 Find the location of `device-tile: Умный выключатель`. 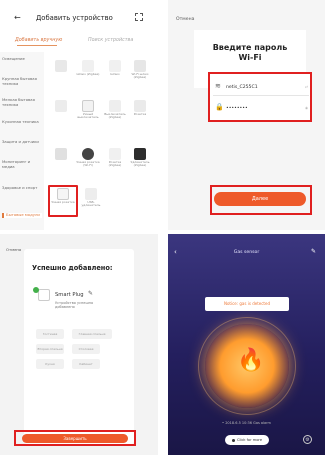

device-tile: Умный выключатель is located at coordinates (88, 110).